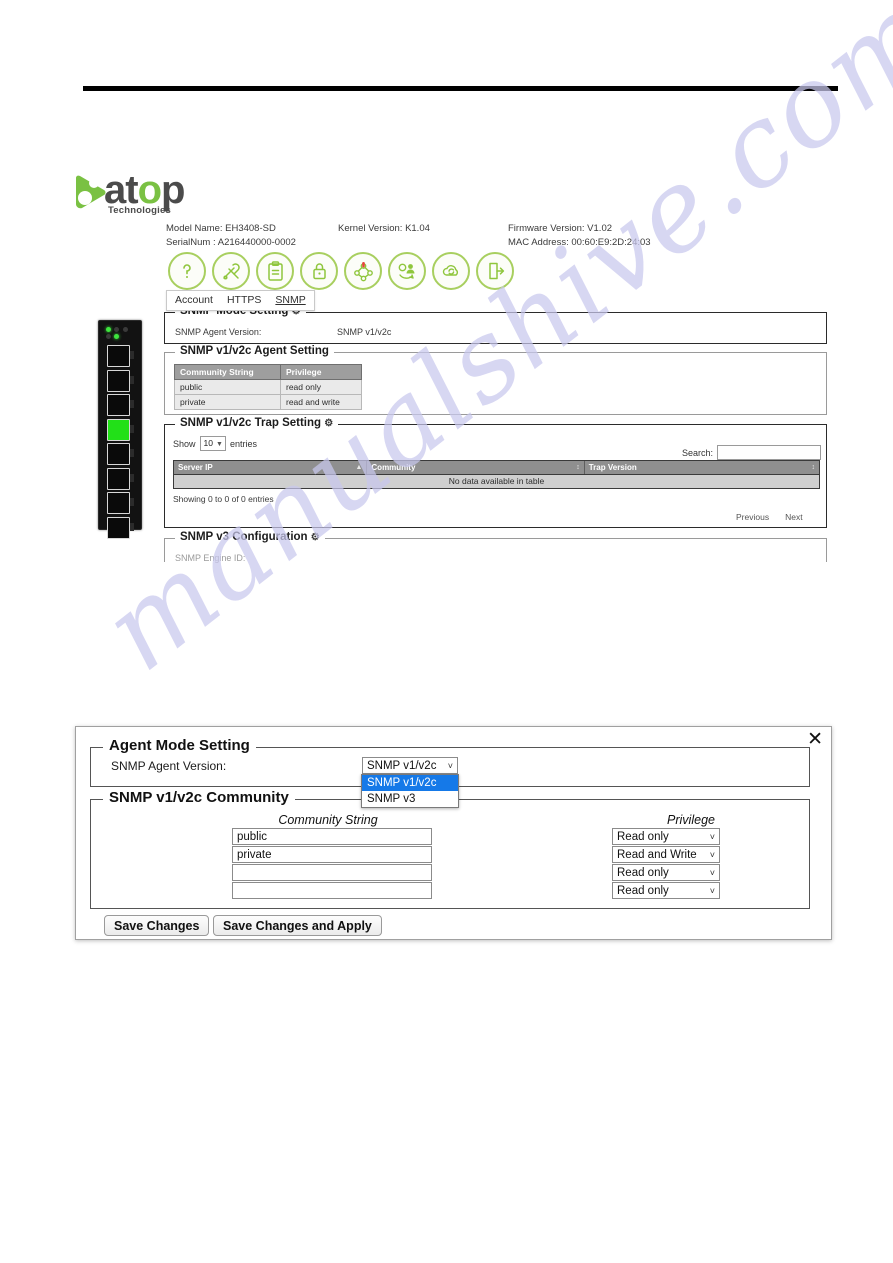 The image size is (893, 1263). I want to click on user-settings-icon, so click(407, 271).